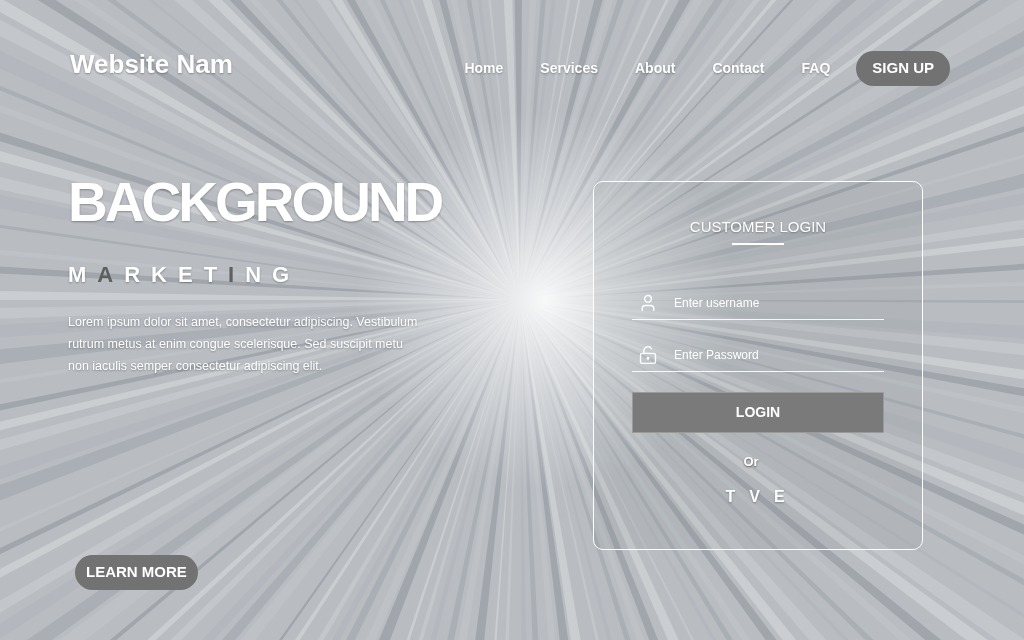 This screenshot has width=1024, height=640. I want to click on nav-link: FAQ, so click(816, 68).